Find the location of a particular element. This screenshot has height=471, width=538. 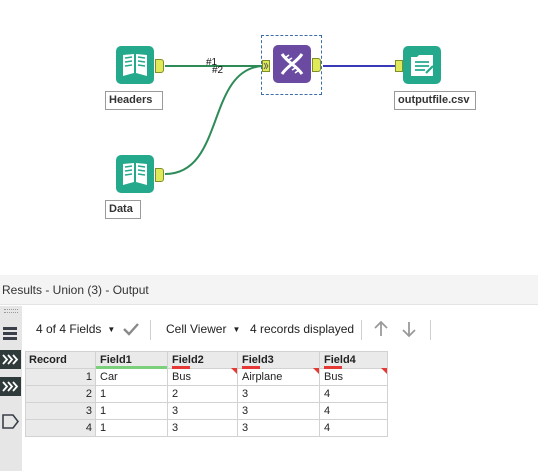

table-row: 2 1 2 3 4 is located at coordinates (206, 394).